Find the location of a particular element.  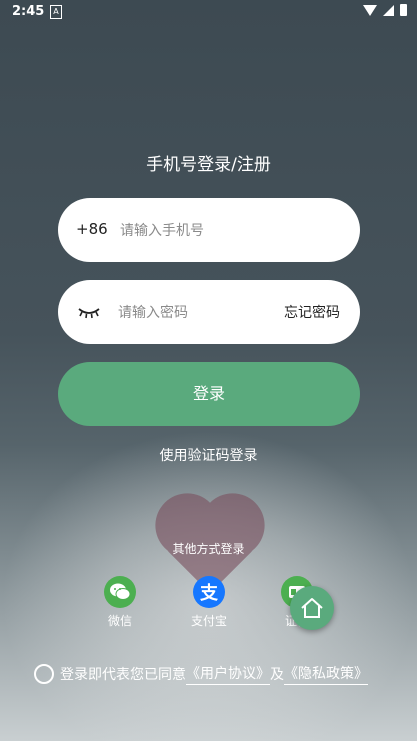

country-code: +86 is located at coordinates (92, 229).